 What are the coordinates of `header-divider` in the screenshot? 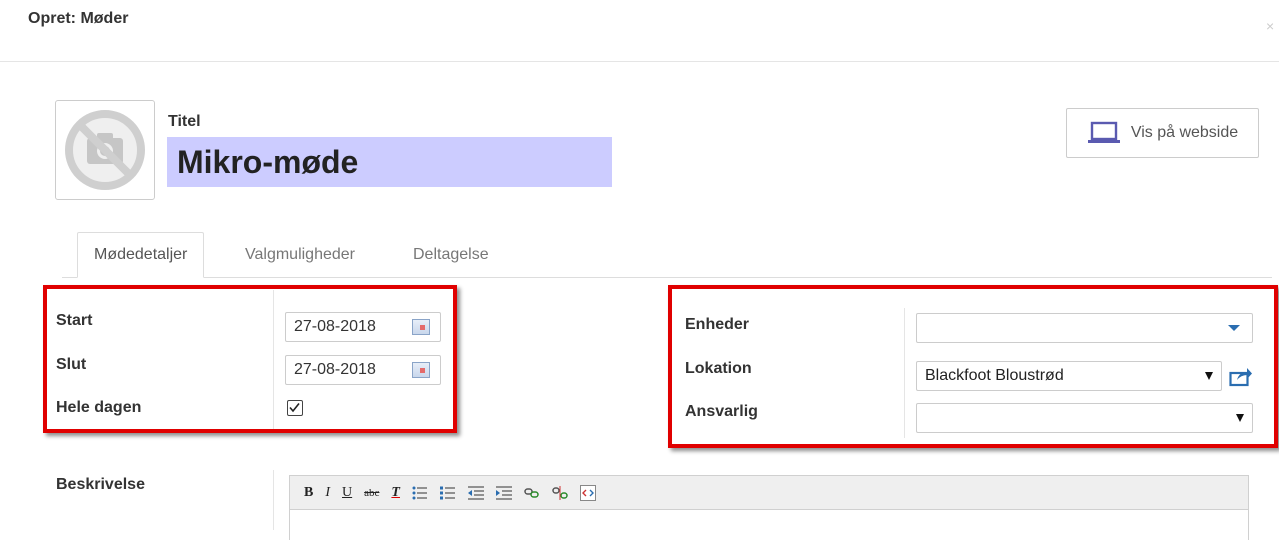 It's located at (639, 61).